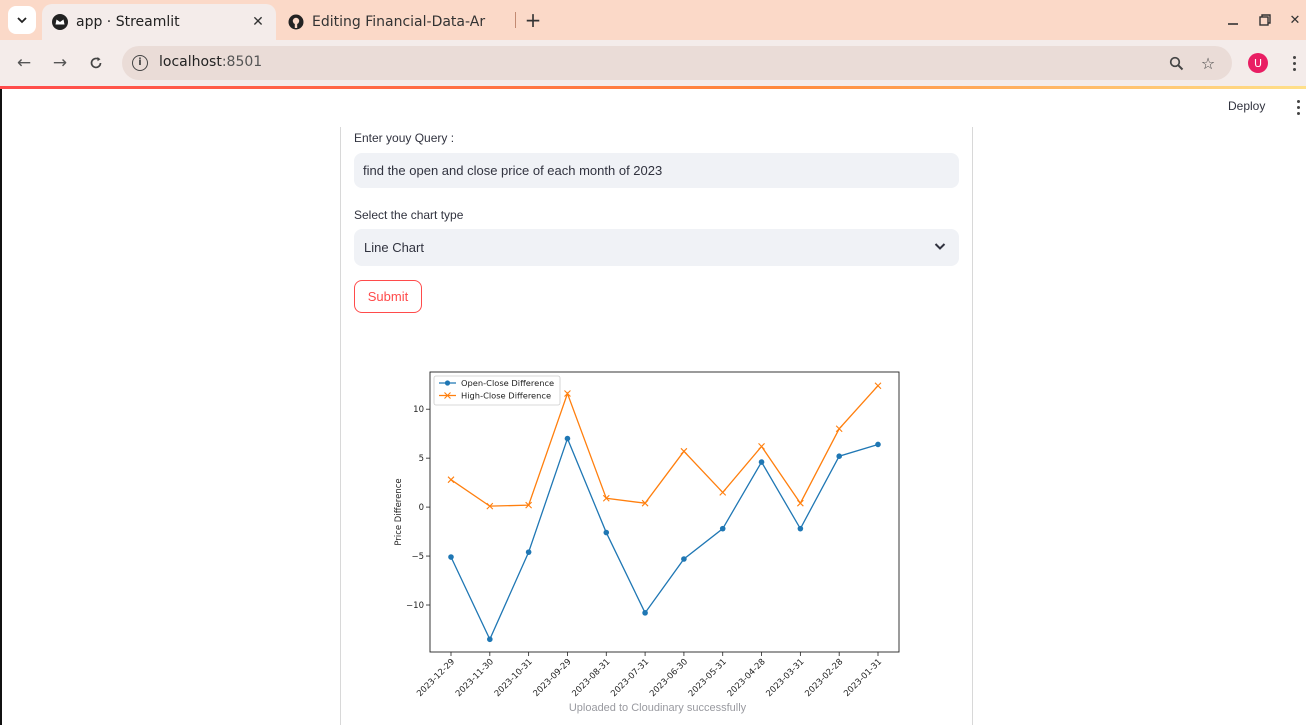  I want to click on chart-type-select: Line Chart, so click(656, 247).